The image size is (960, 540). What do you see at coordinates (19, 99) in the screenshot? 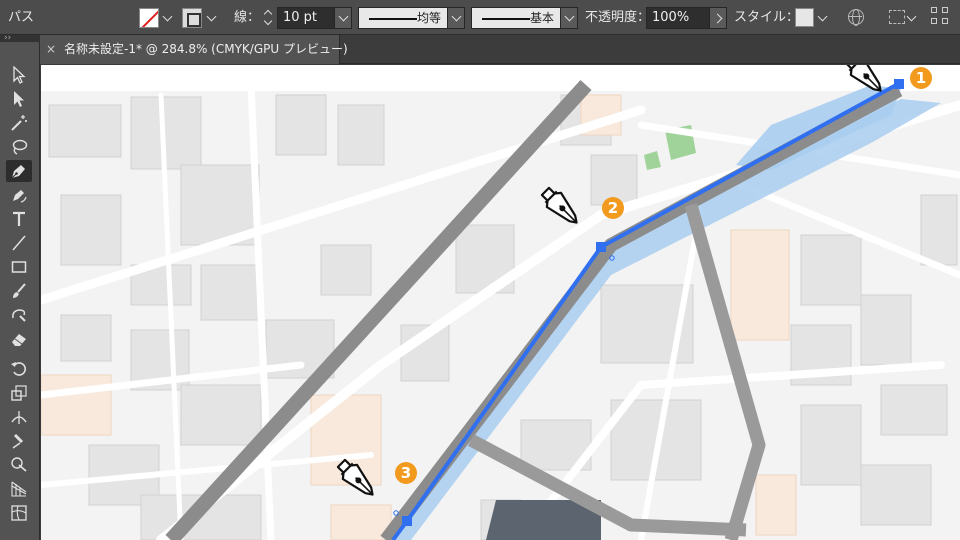
I see `direct-selection-tool-icon` at bounding box center [19, 99].